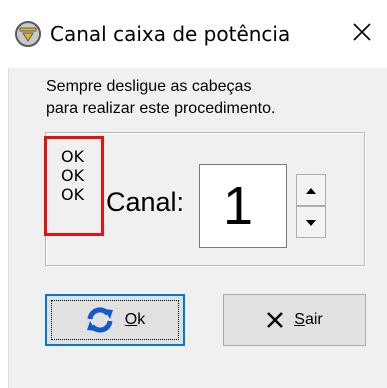 The image size is (387, 388). I want to click on instruction-line: Sempre desligue as cabeças, so click(149, 86).